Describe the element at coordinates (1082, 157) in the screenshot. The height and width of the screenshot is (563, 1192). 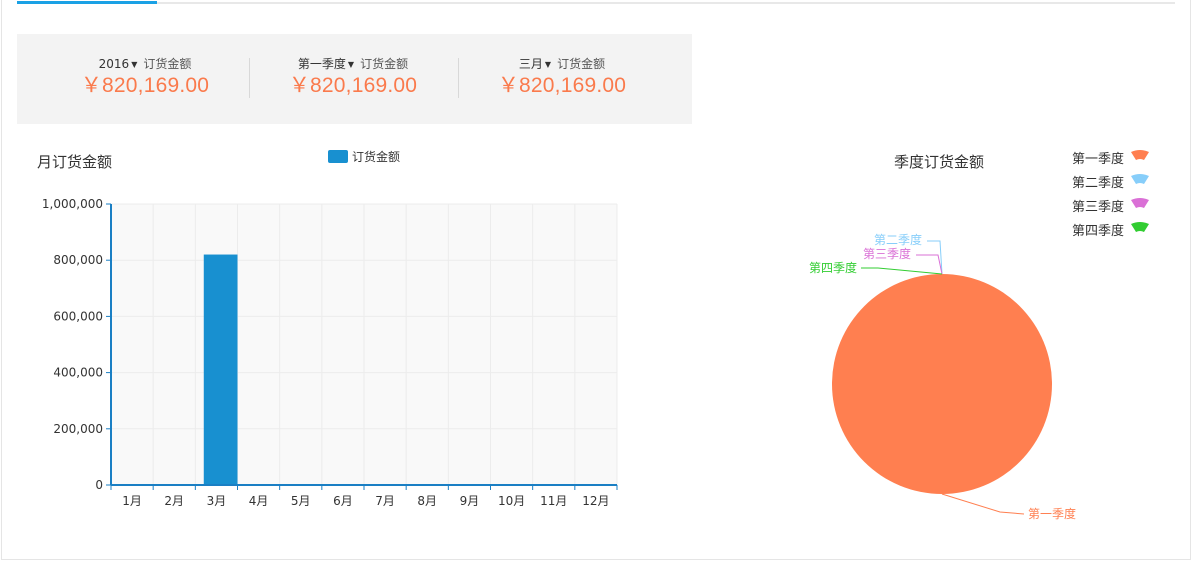
I see `legend-item: 第一季度` at that location.